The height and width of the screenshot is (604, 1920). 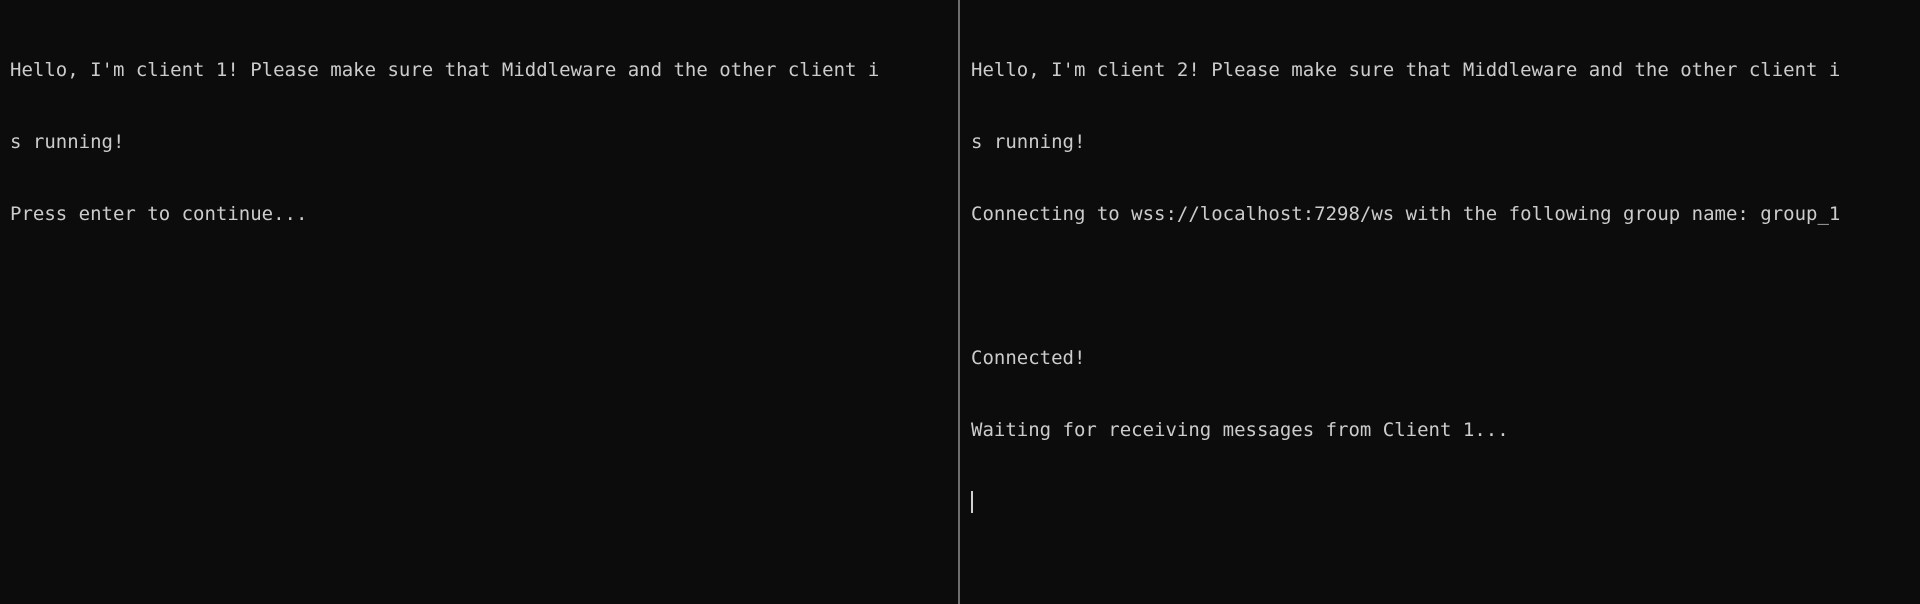 I want to click on terminal-line: Connected!, so click(x=1028, y=358).